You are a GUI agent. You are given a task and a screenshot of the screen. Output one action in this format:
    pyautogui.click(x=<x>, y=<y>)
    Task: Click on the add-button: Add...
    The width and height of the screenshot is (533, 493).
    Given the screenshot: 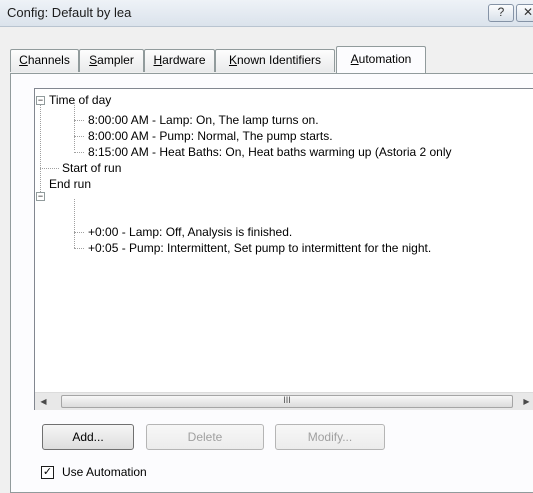 What is the action you would take?
    pyautogui.click(x=88, y=437)
    